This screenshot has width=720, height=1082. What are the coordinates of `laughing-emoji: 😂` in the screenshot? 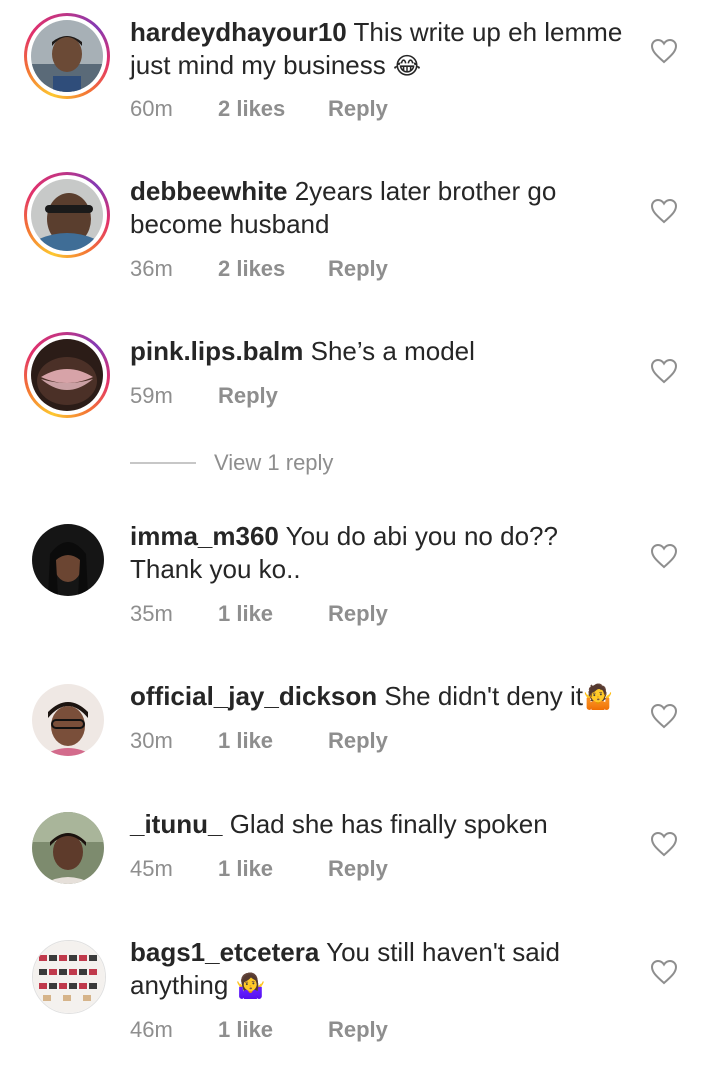 It's located at (407, 66).